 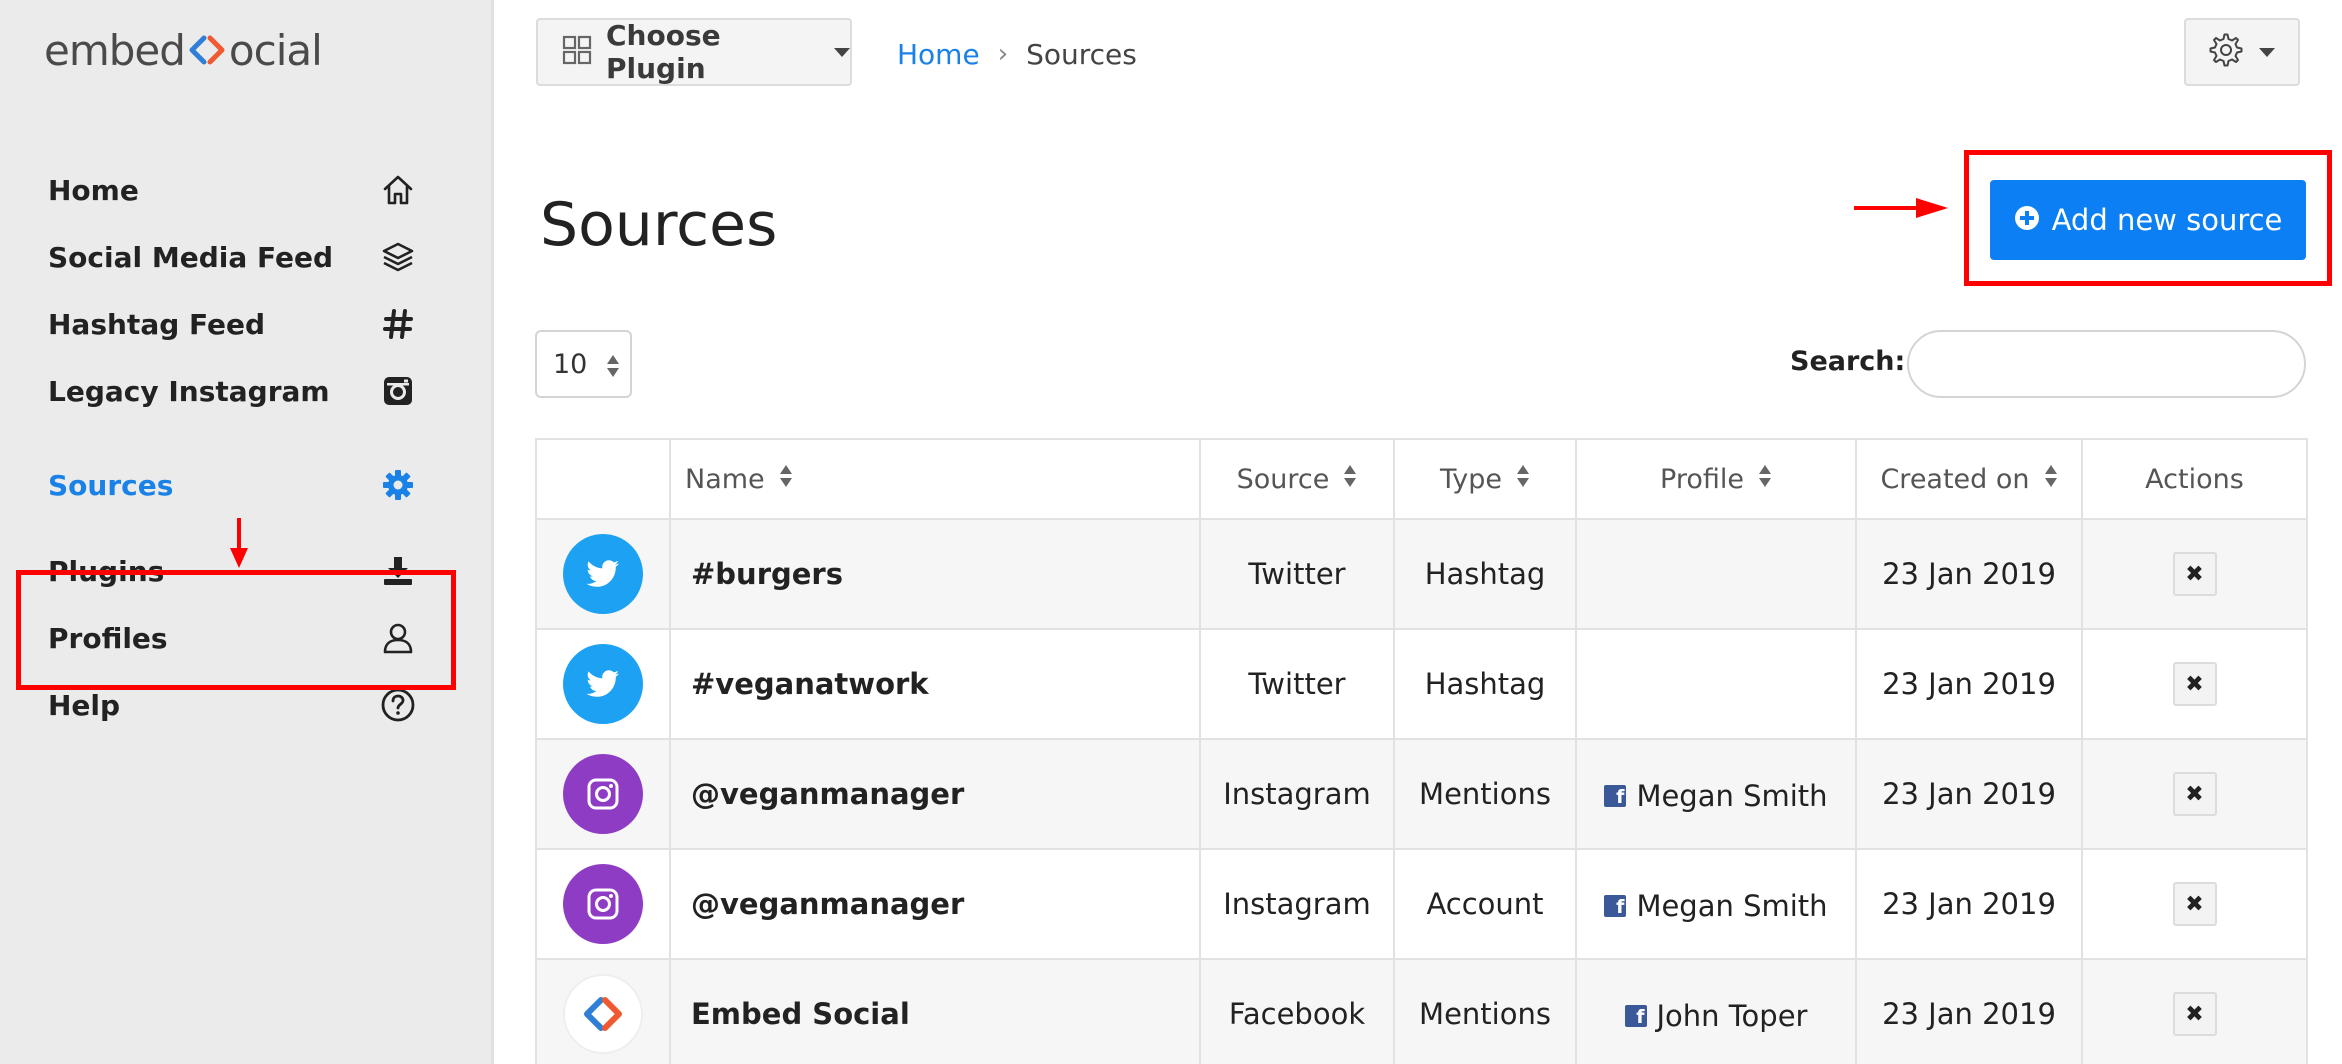 What do you see at coordinates (603, 479) in the screenshot?
I see `column-header-avatar` at bounding box center [603, 479].